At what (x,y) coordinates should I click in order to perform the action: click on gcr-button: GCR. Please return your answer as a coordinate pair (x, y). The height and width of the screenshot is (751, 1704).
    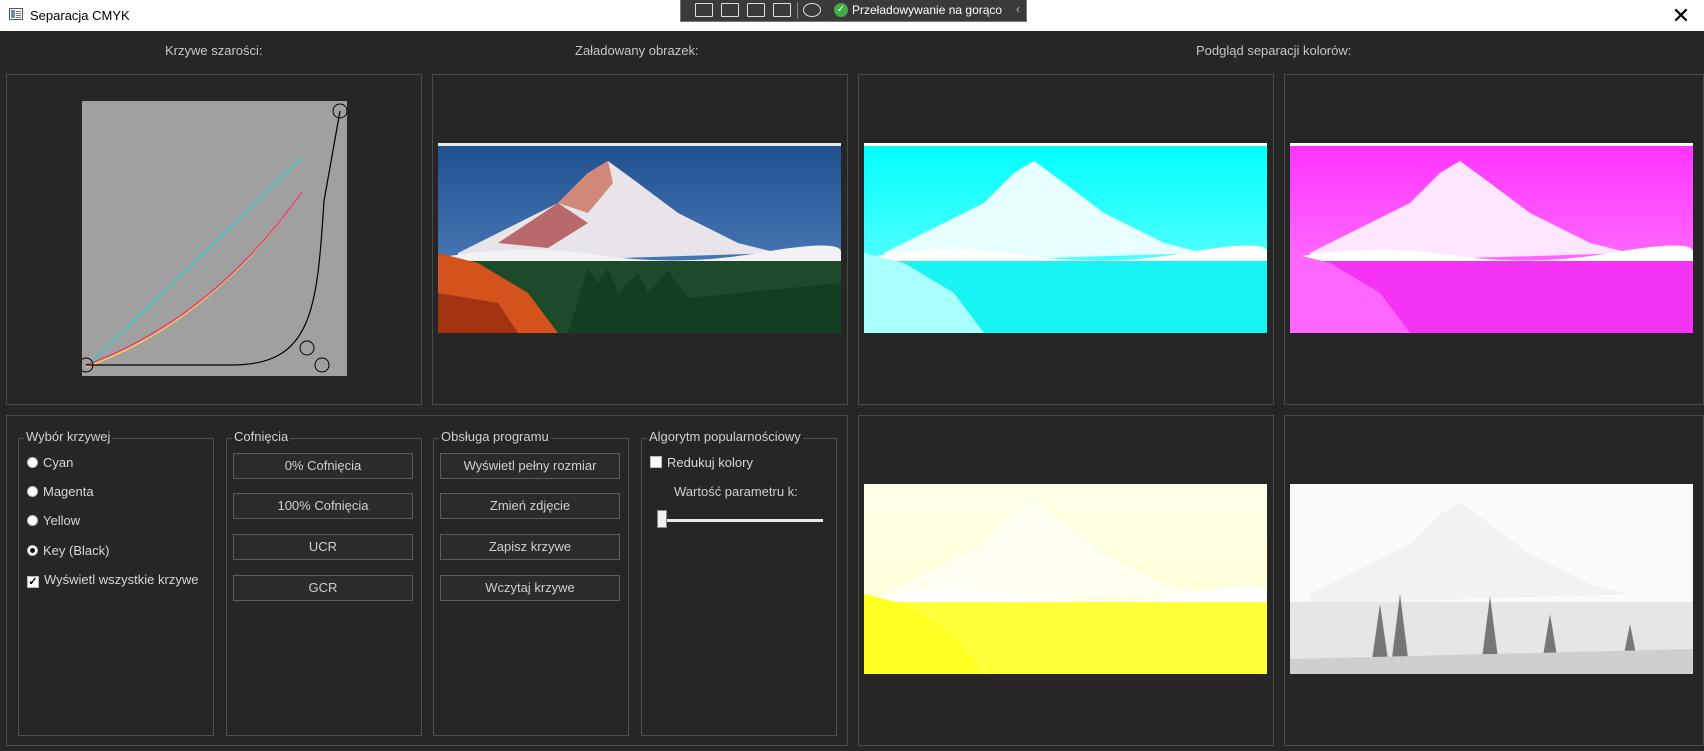
    Looking at the image, I should click on (323, 588).